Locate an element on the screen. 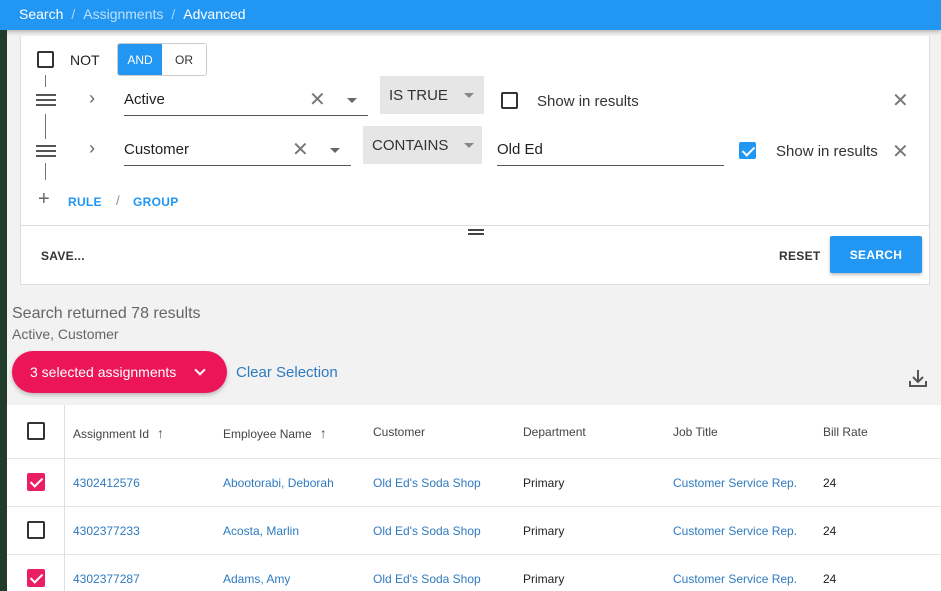 Image resolution: width=941 pixels, height=591 pixels. rule-operator-select: CONTAINS is located at coordinates (422, 145).